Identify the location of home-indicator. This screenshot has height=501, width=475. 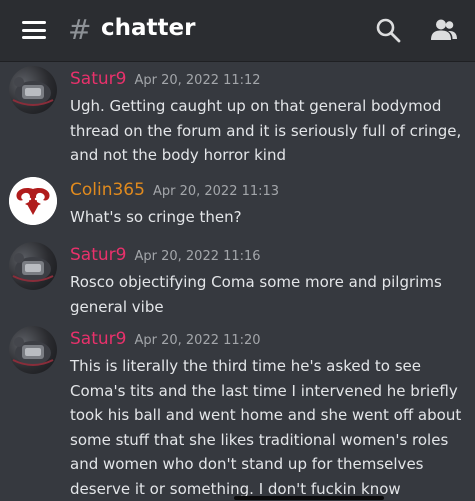
(309, 498).